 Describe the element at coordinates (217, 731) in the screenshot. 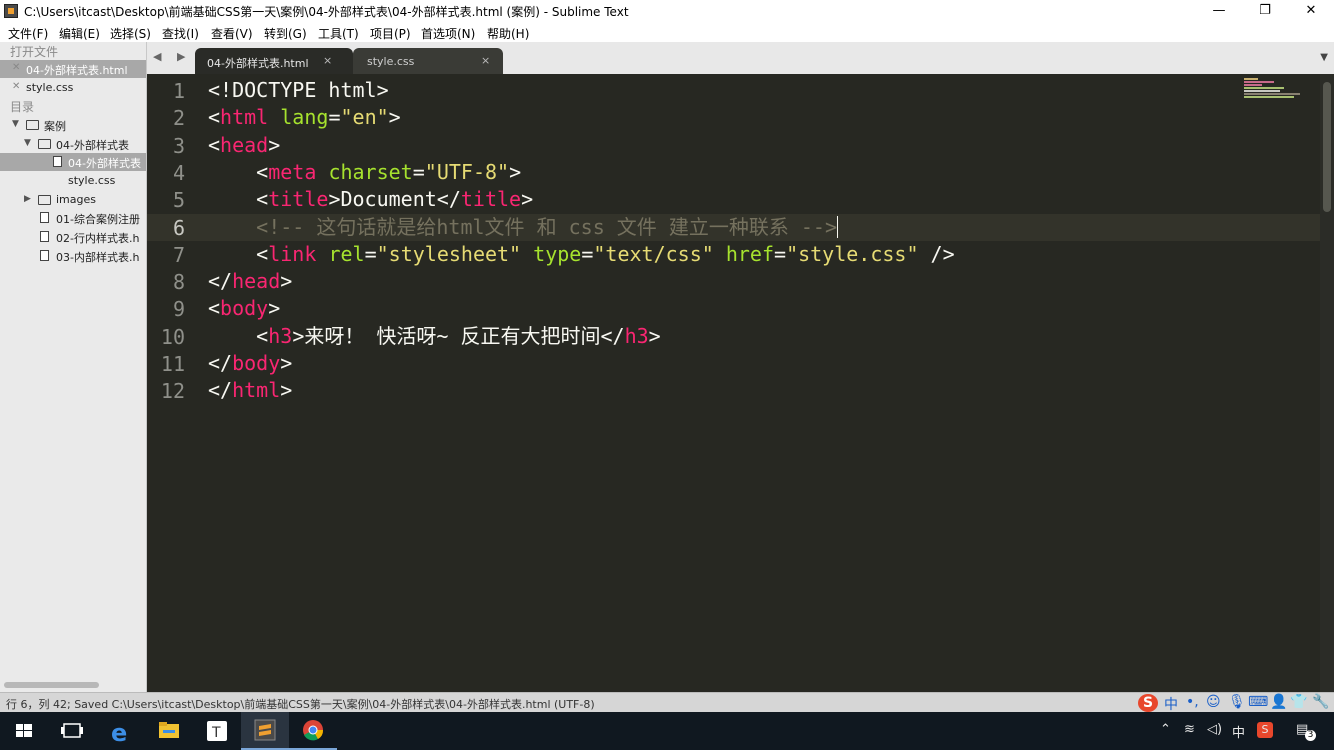

I see `typora-button: T` at that location.